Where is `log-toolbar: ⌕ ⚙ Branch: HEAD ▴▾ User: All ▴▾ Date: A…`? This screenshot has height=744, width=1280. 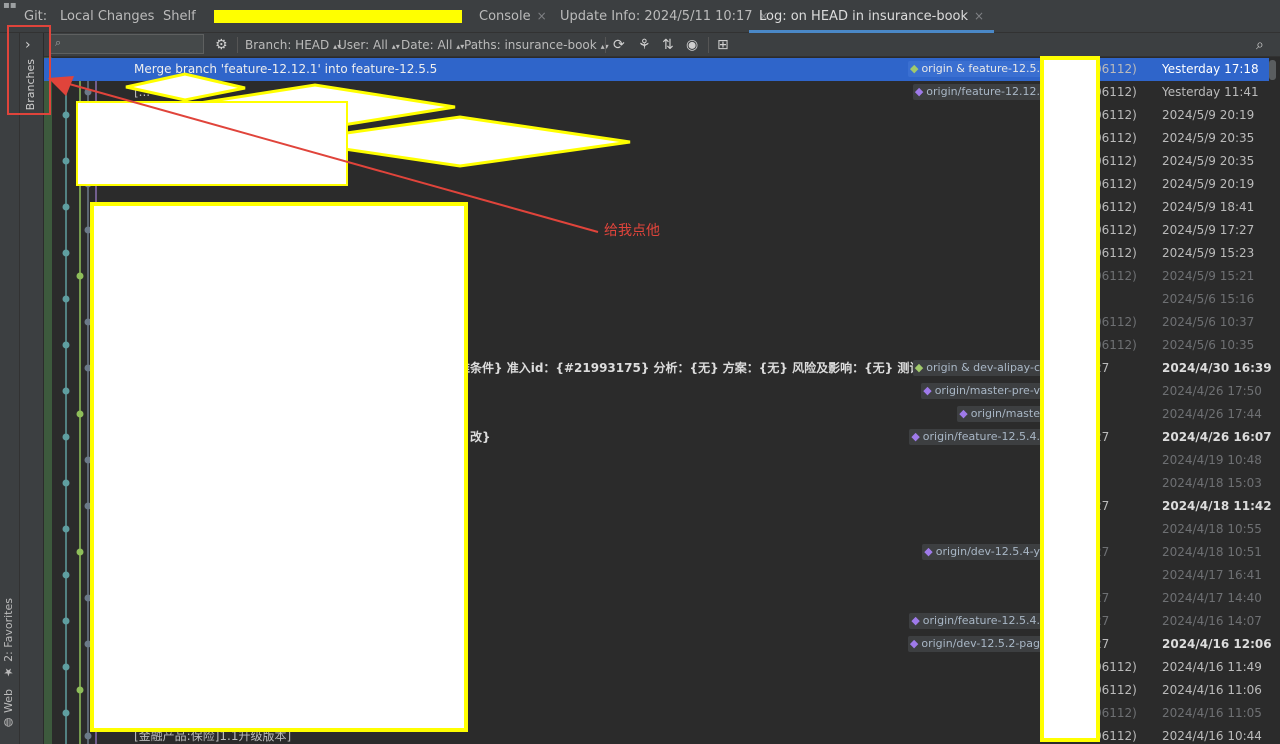 log-toolbar: ⌕ ⚙ Branch: HEAD ▴▾ User: All ▴▾ Date: A… is located at coordinates (662, 45).